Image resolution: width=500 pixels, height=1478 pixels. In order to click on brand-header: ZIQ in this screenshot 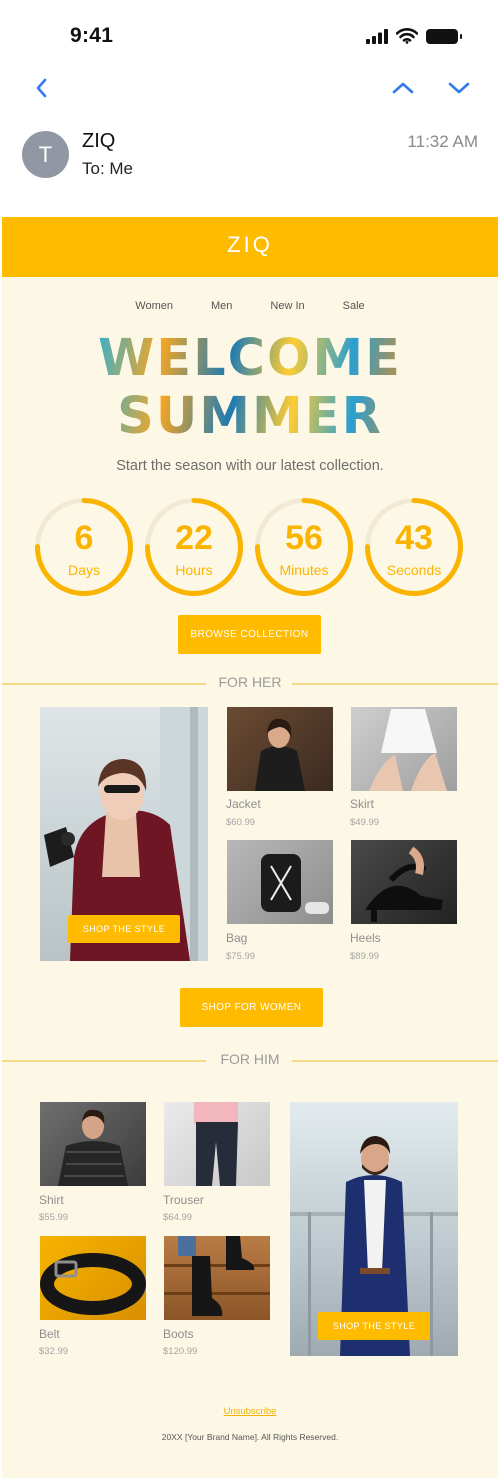, I will do `click(250, 247)`.